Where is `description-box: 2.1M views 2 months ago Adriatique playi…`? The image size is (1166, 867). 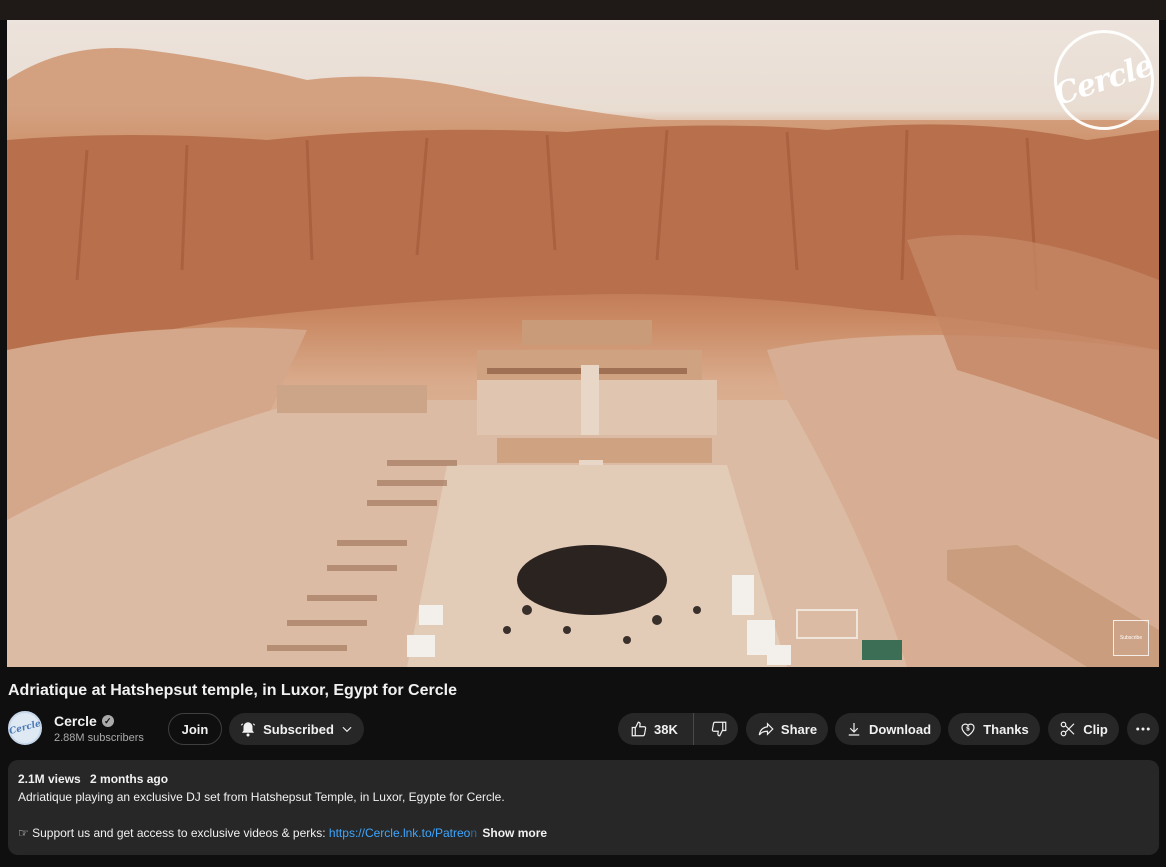 description-box: 2.1M views 2 months ago Adriatique playi… is located at coordinates (583, 807).